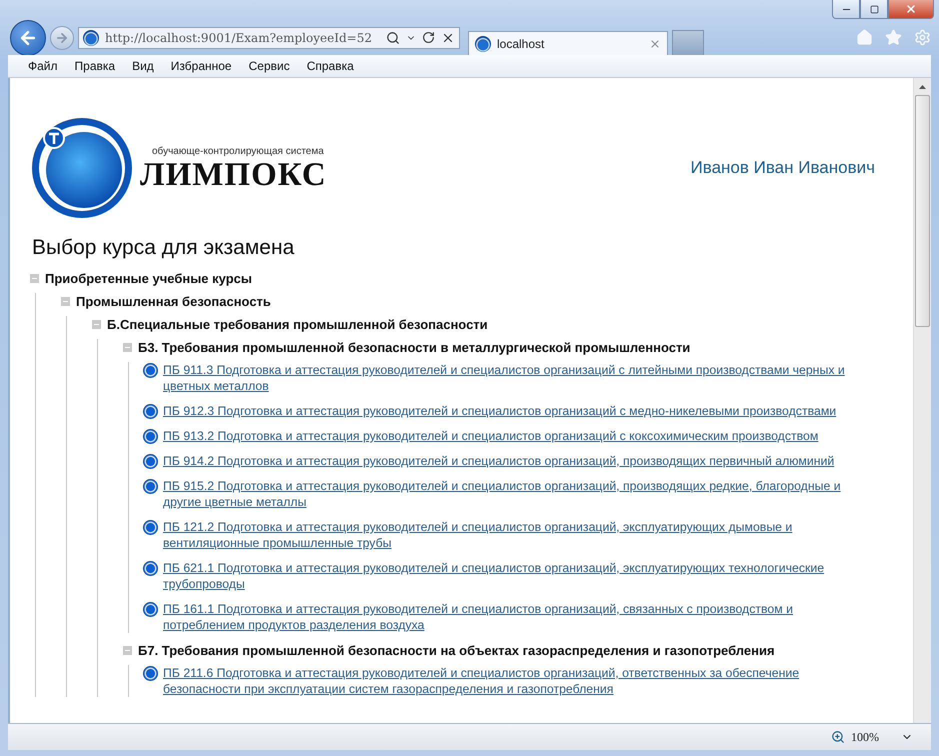  What do you see at coordinates (838, 737) in the screenshot?
I see `zoom-icon` at bounding box center [838, 737].